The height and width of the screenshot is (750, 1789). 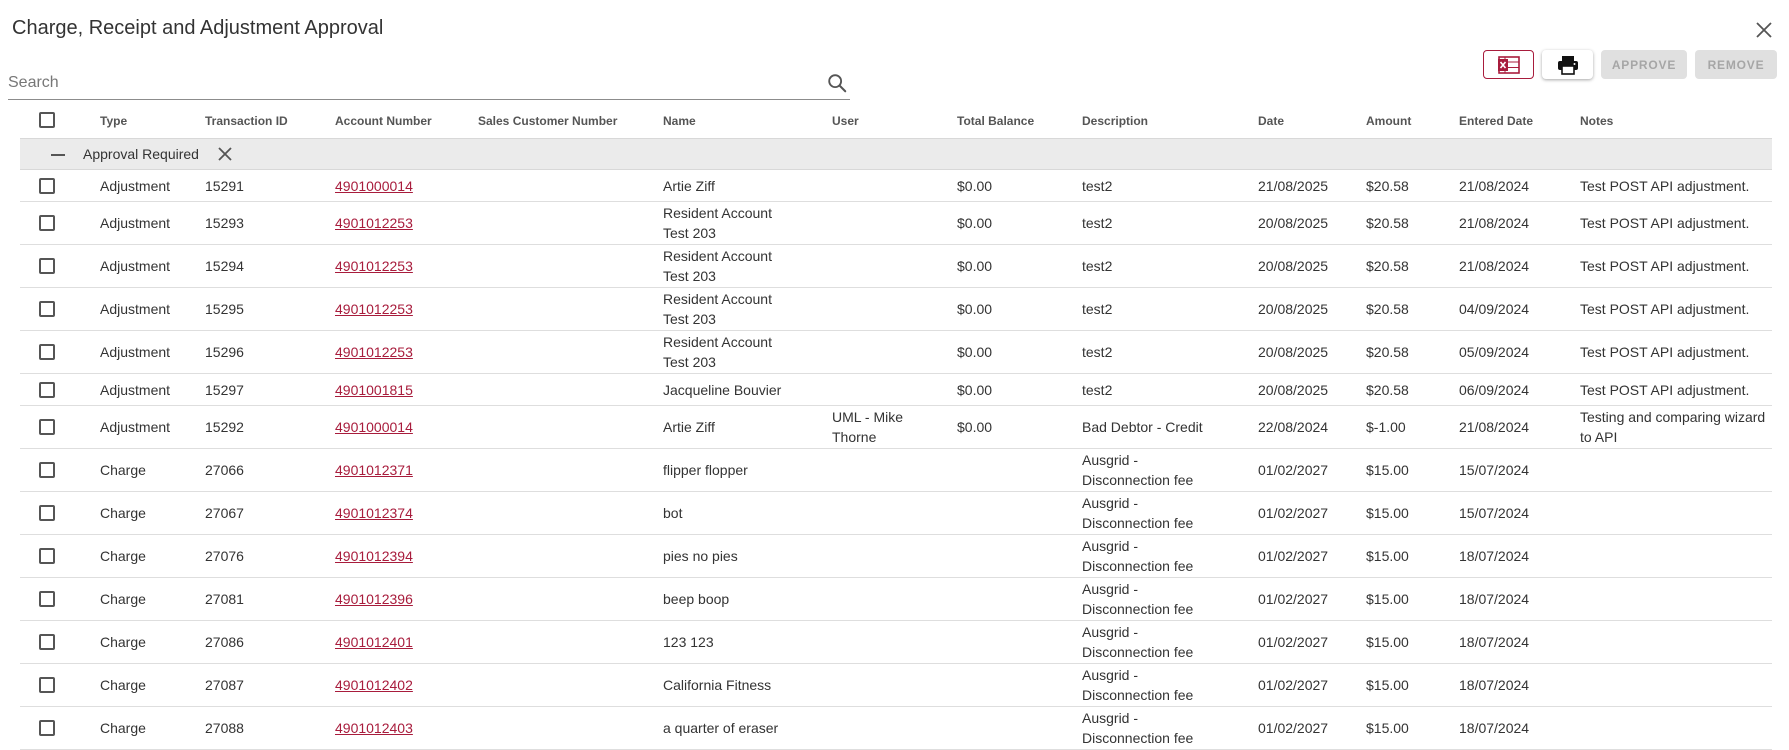 What do you see at coordinates (374, 556) in the screenshot?
I see `account-number-link: 4901012394` at bounding box center [374, 556].